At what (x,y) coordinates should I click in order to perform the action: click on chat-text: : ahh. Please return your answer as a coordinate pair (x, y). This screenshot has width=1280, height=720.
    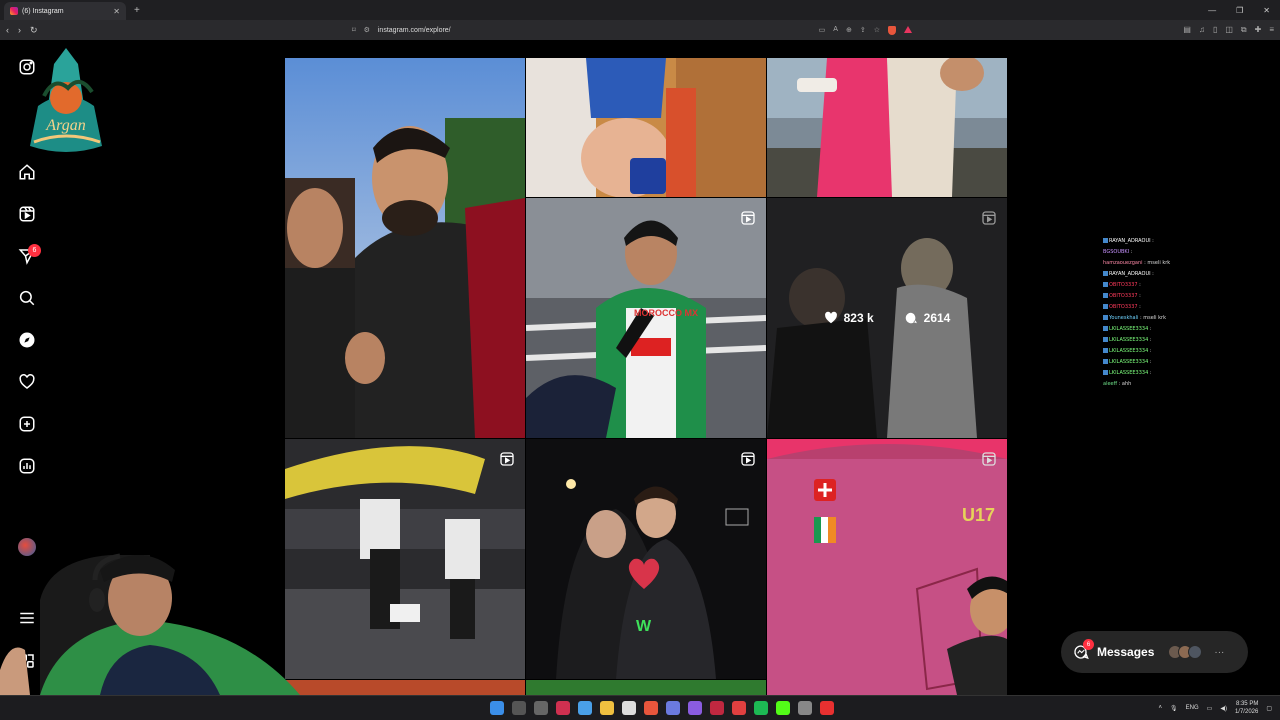
    Looking at the image, I should click on (1124, 384).